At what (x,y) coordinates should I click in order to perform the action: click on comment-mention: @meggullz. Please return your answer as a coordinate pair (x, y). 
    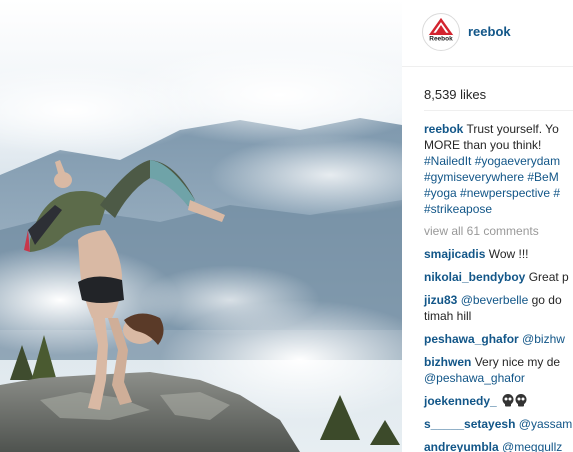
    Looking at the image, I should click on (532, 446).